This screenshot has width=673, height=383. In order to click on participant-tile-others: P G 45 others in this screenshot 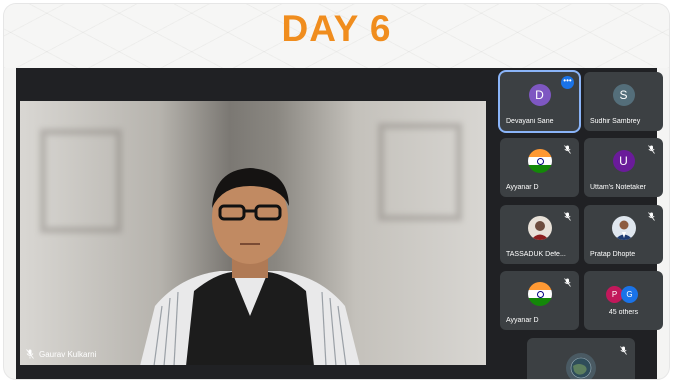, I will do `click(623, 300)`.